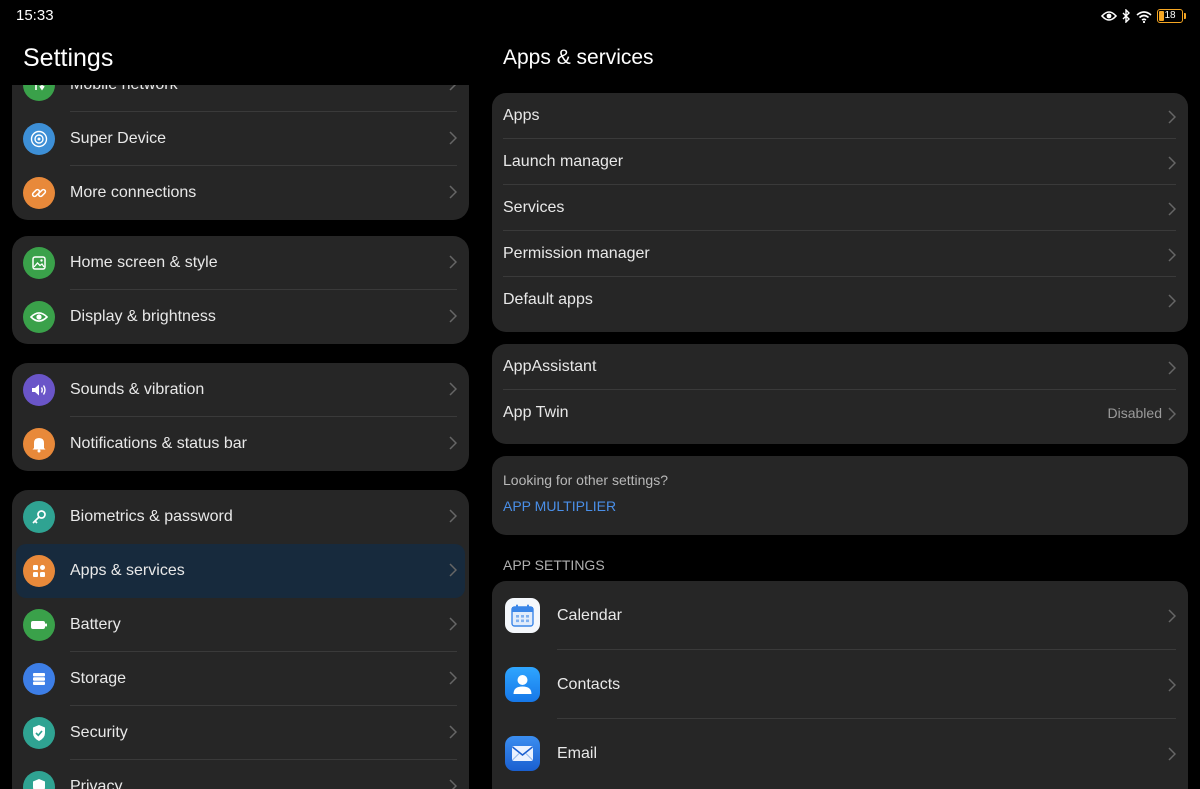 The height and width of the screenshot is (789, 1200). What do you see at coordinates (840, 753) in the screenshot?
I see `app-row-email: Email` at bounding box center [840, 753].